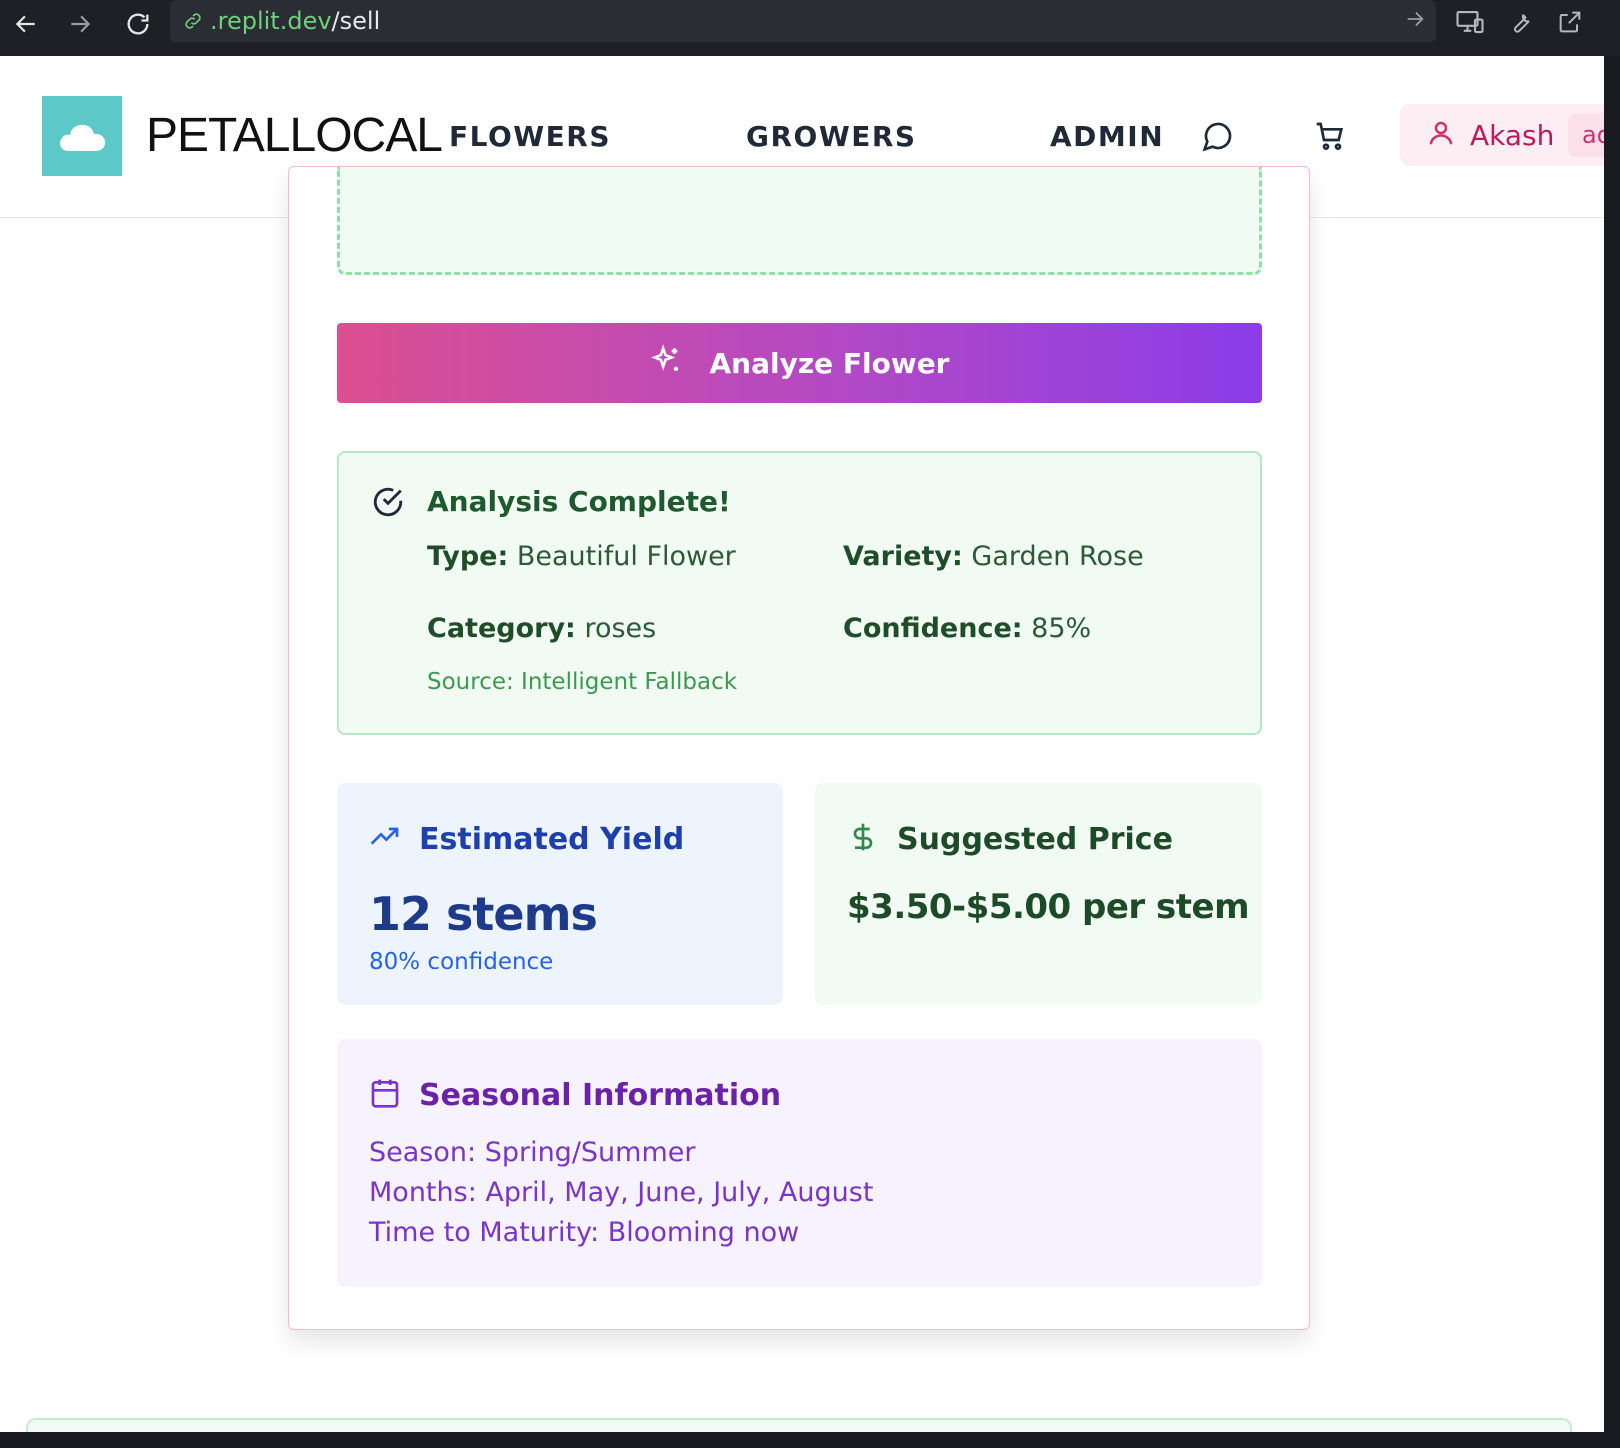 The height and width of the screenshot is (1448, 1620). Describe the element at coordinates (193, 21) in the screenshot. I see `link-icon` at that location.